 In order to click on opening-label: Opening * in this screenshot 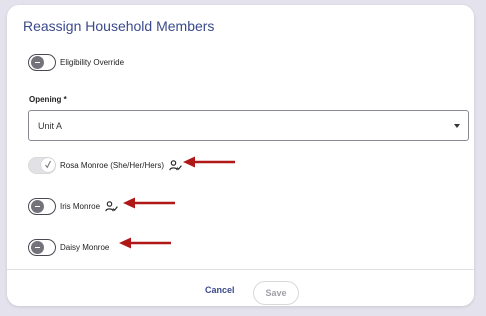, I will do `click(48, 99)`.